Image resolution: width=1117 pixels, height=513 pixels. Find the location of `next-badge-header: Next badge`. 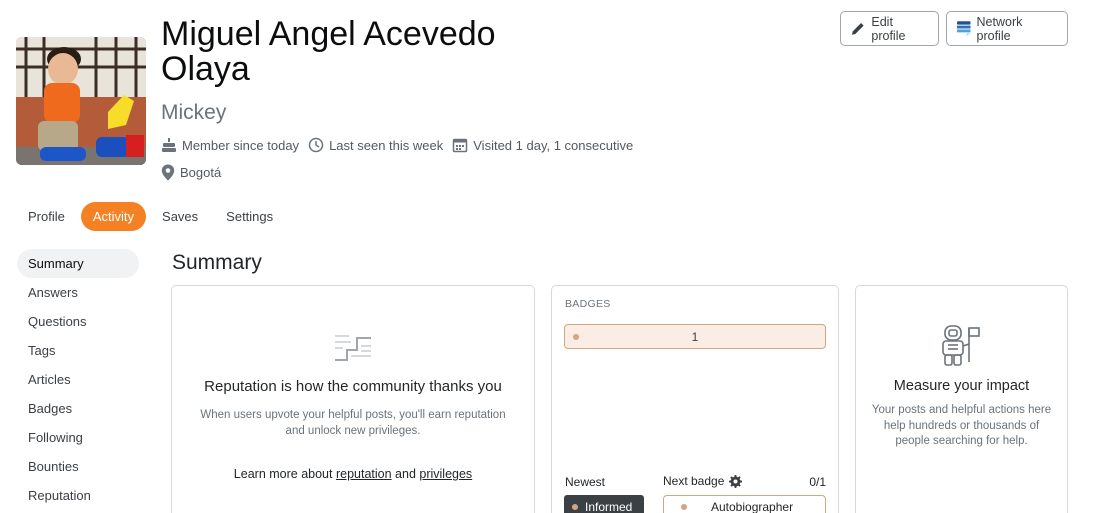

next-badge-header: Next badge is located at coordinates (703, 481).